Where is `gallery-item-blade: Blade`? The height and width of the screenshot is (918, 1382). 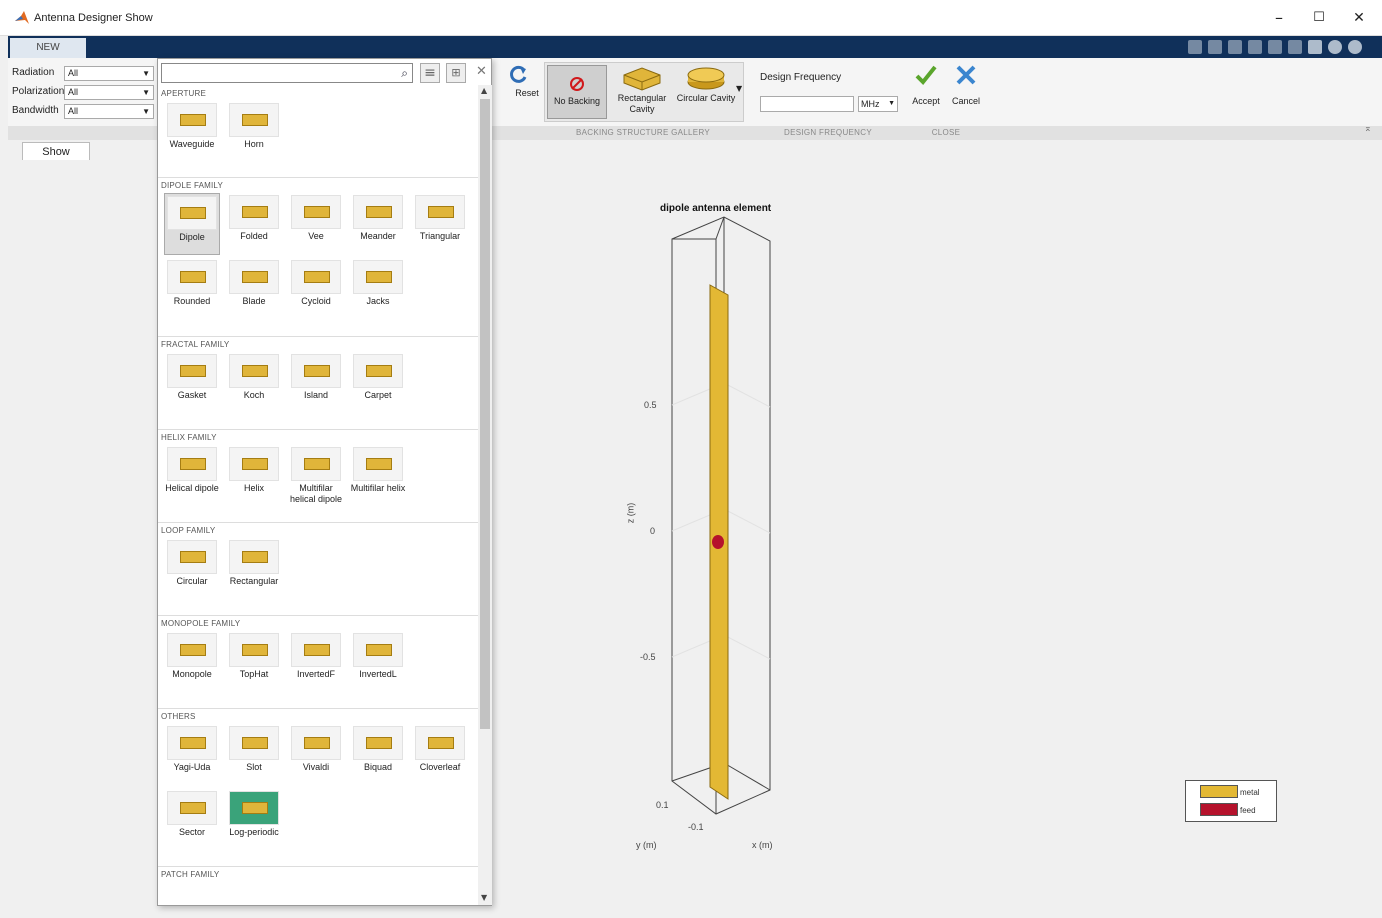 gallery-item-blade: Blade is located at coordinates (254, 289).